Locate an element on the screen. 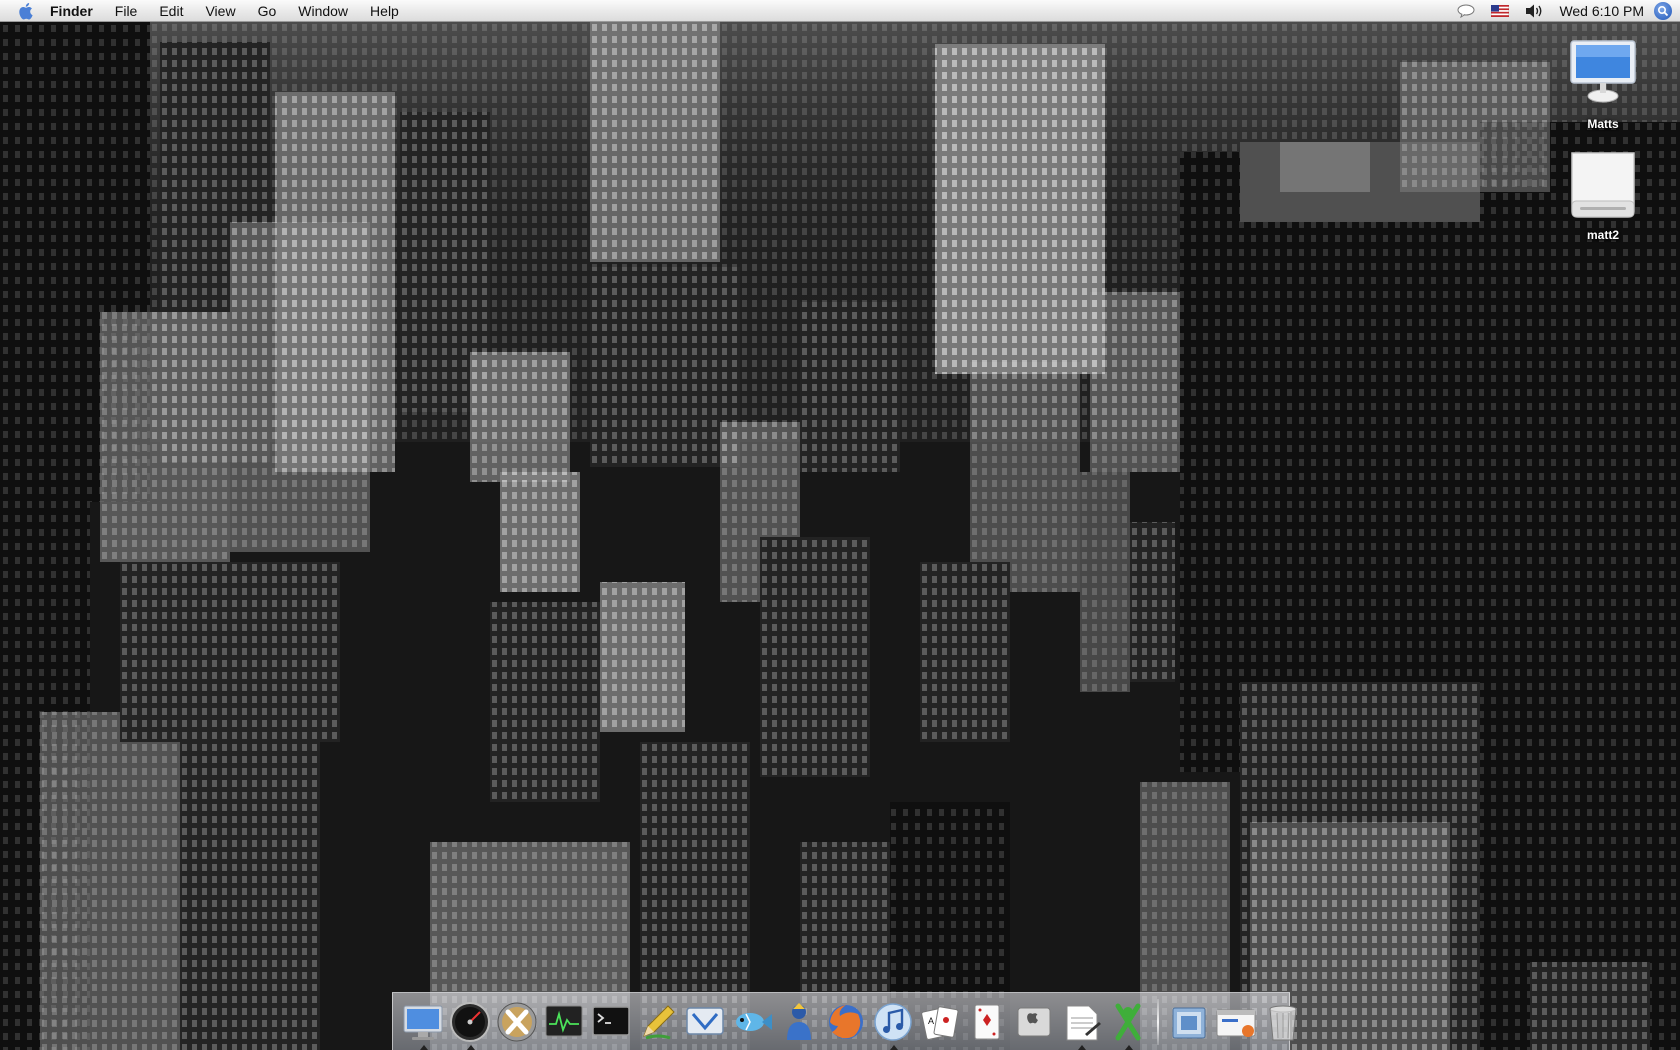  apple-menu-icon is located at coordinates (26, 11).